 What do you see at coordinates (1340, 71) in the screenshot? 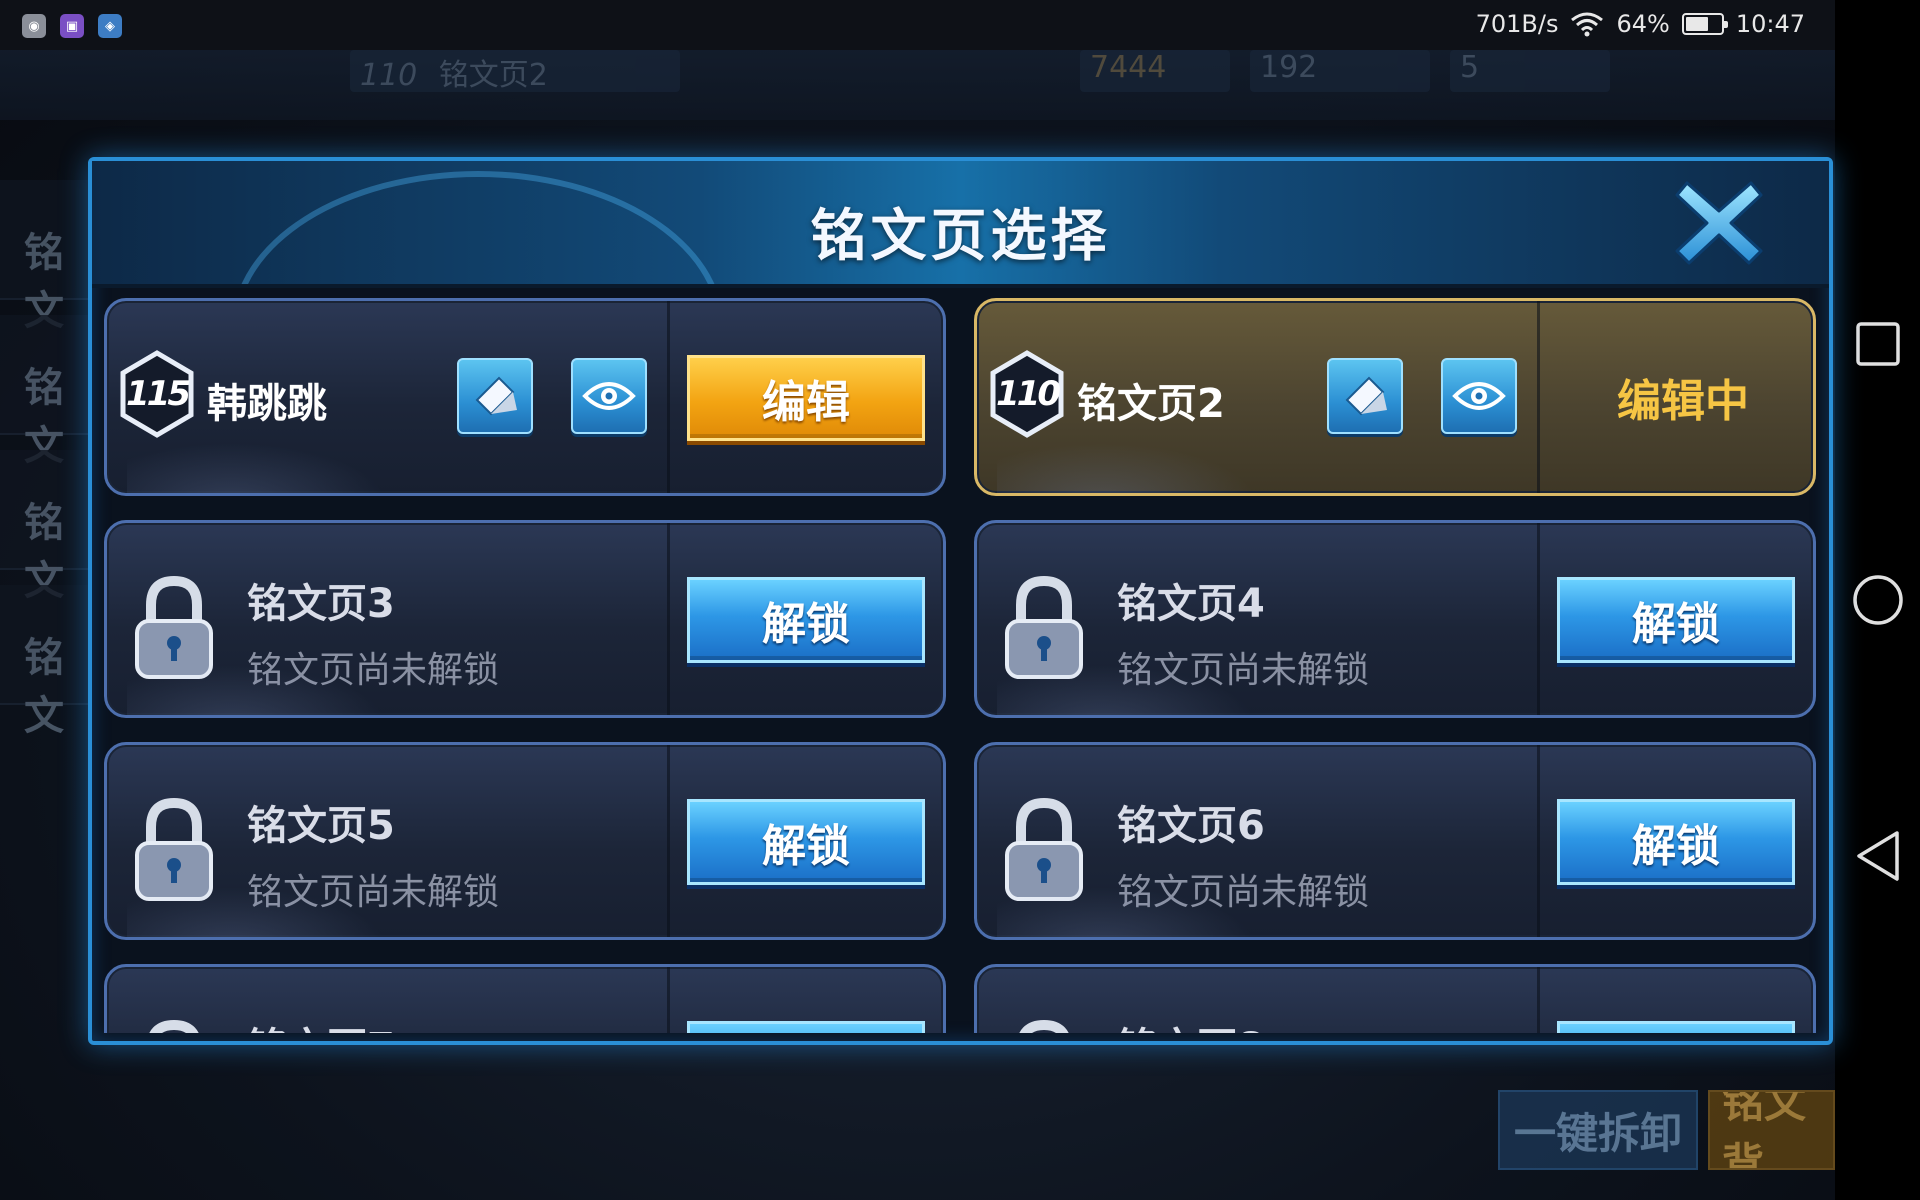
I see `background-gem-counter: 192` at bounding box center [1340, 71].